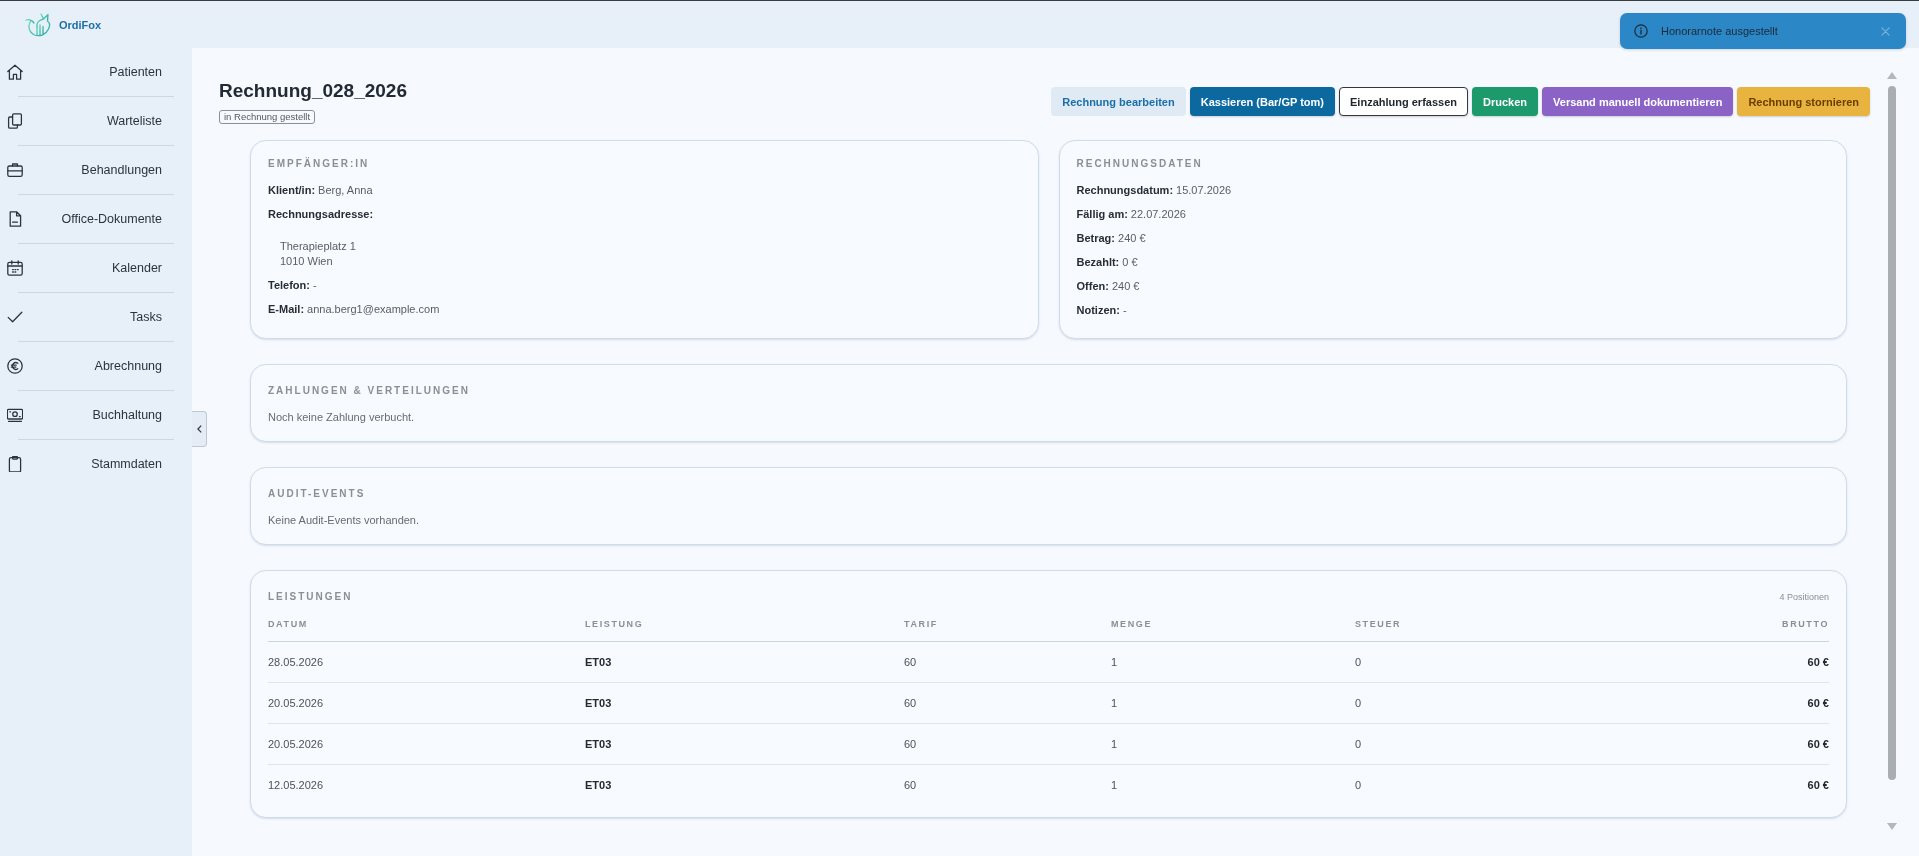  Describe the element at coordinates (321, 214) in the screenshot. I see `field-label: Rechnungsadresse:` at that location.